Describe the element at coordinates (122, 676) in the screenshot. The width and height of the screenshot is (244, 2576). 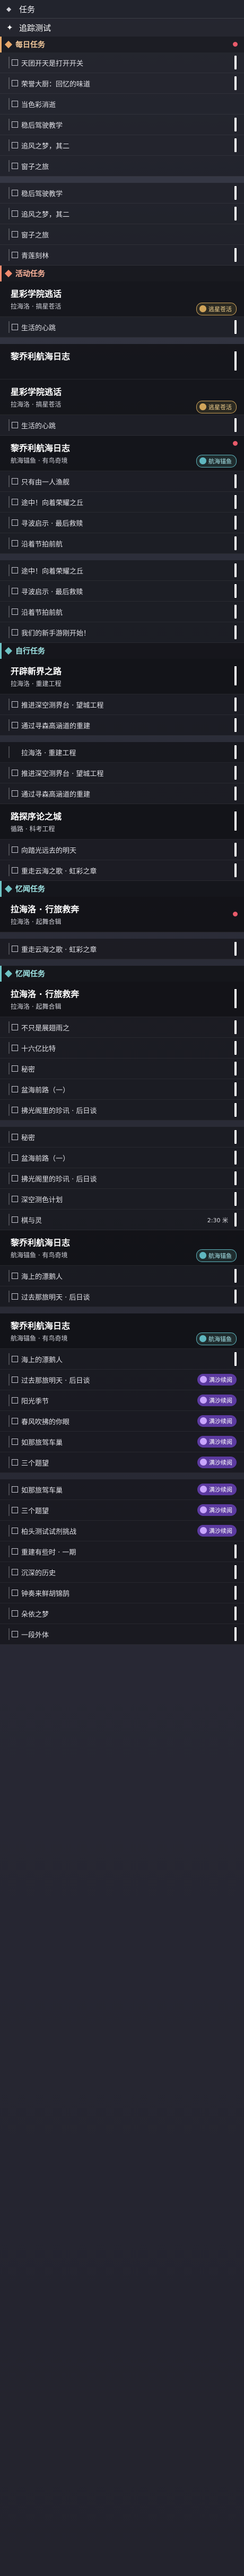
I see `quest-card: 开辟新界之路 拉海洛 · 重建工程` at that location.